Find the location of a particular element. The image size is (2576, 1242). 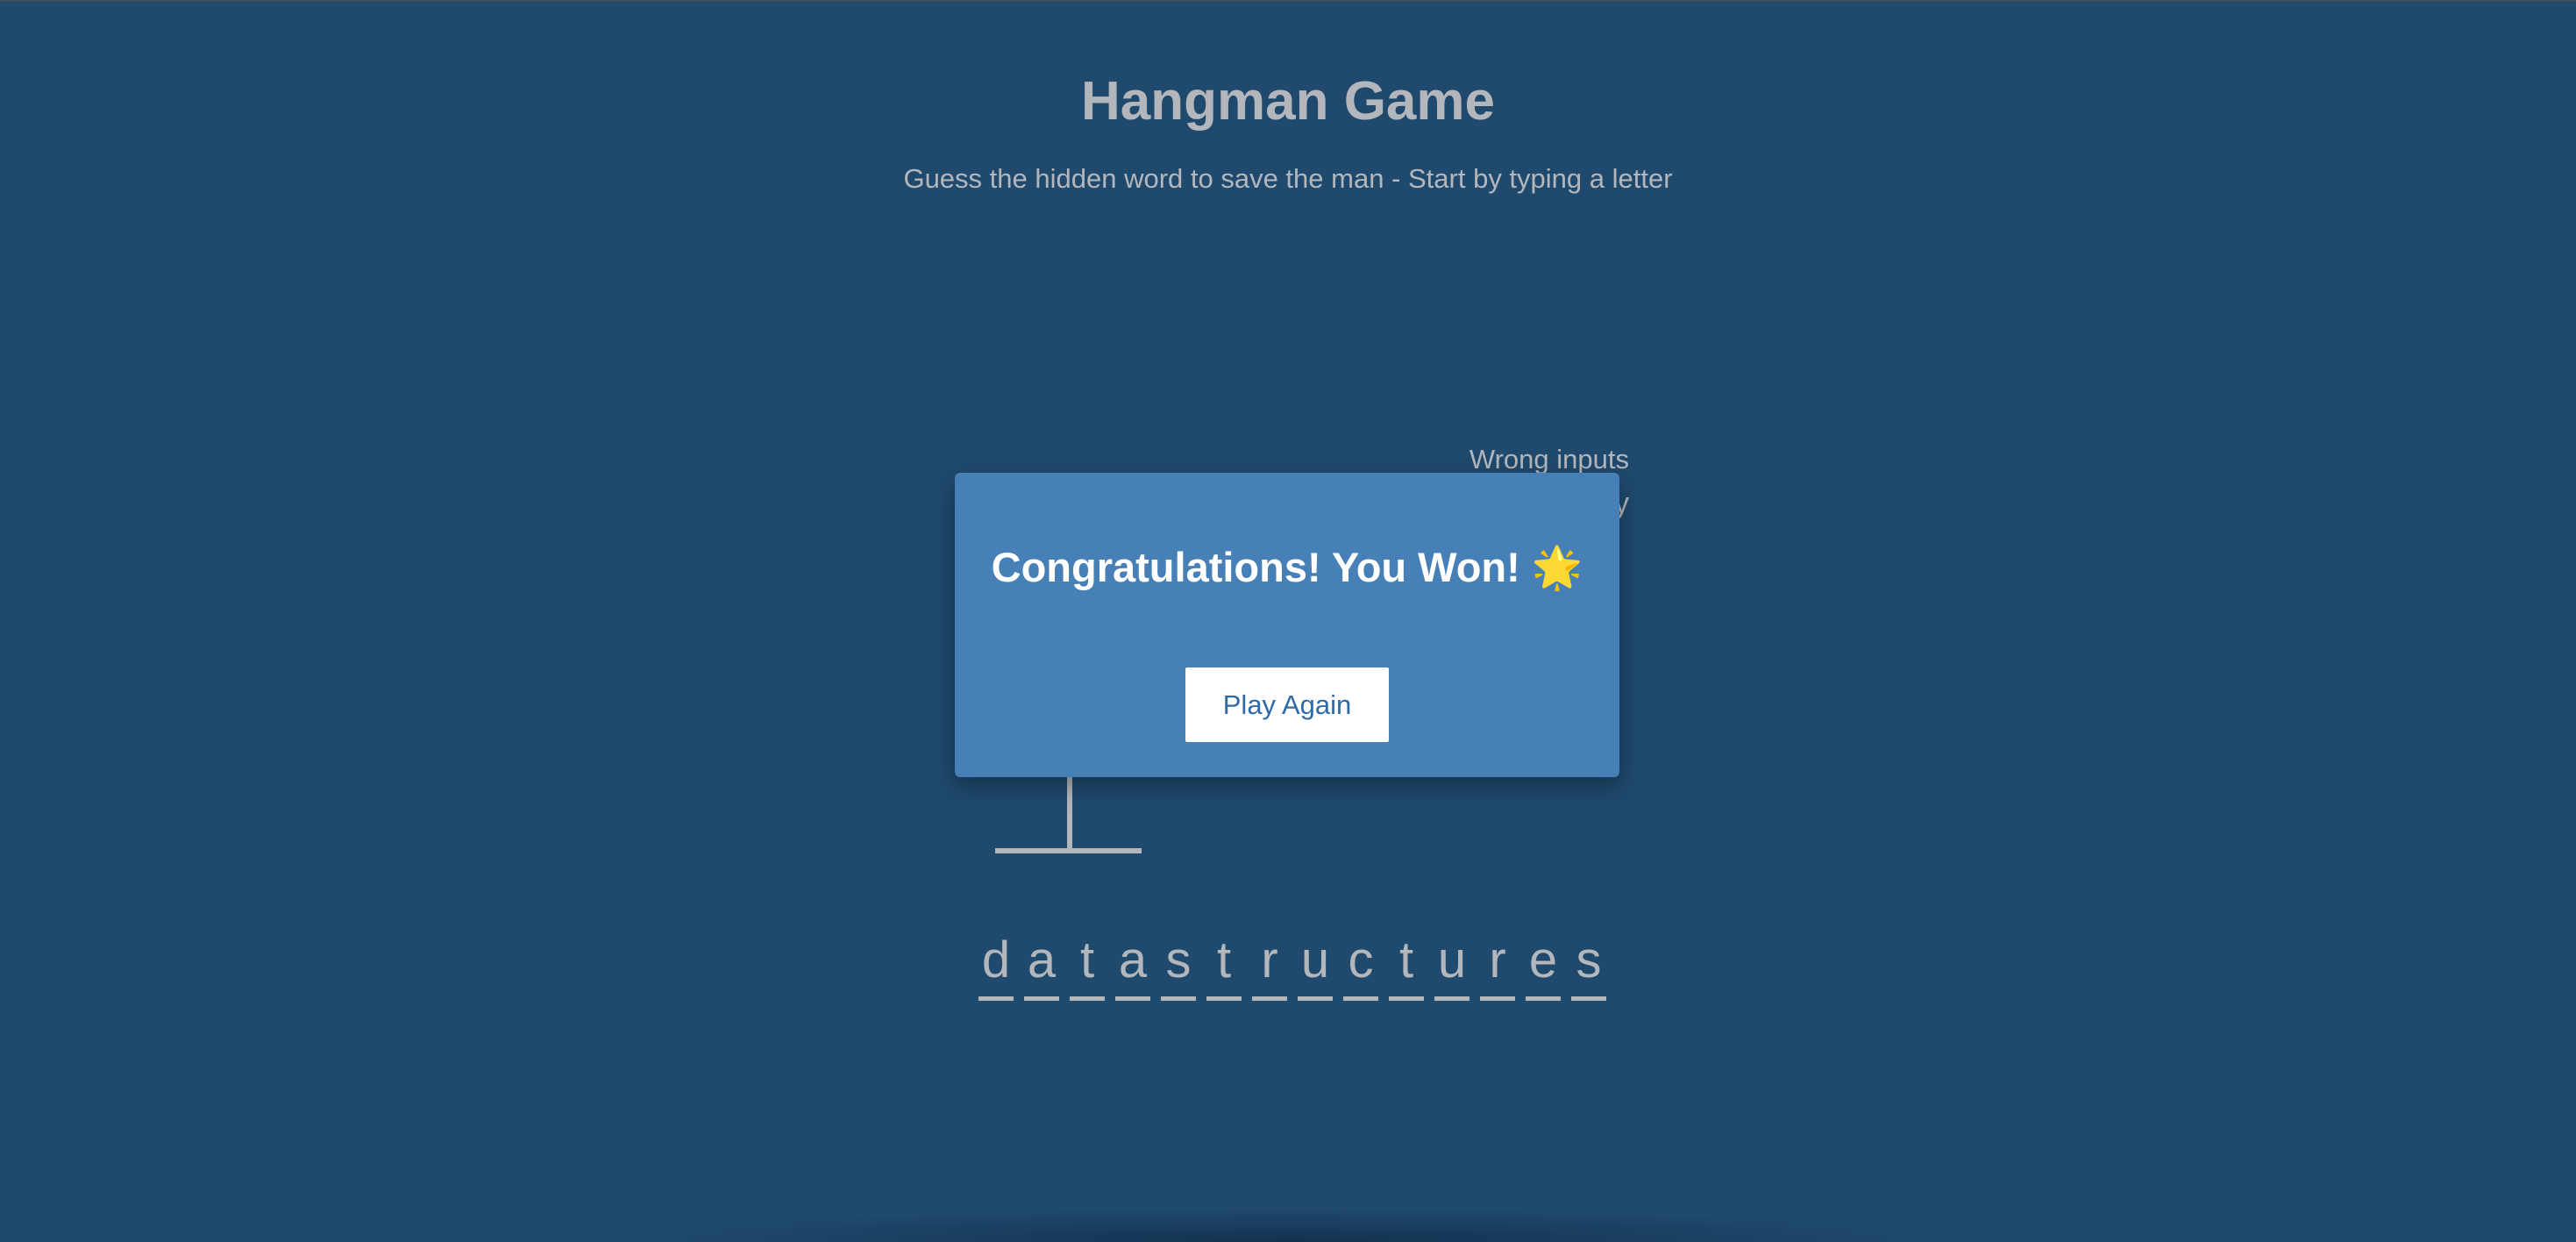

window-top-border is located at coordinates (1288, 1).